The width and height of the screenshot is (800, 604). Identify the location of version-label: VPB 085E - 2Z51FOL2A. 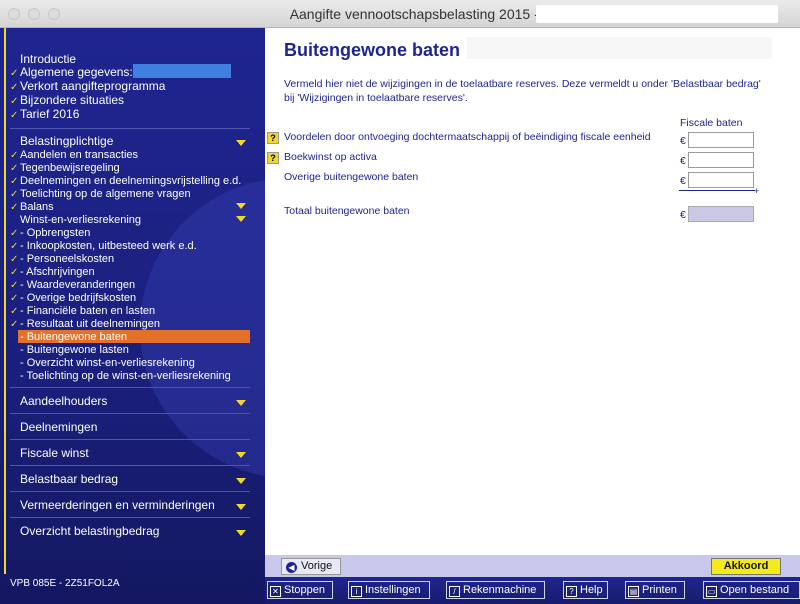
(65, 583).